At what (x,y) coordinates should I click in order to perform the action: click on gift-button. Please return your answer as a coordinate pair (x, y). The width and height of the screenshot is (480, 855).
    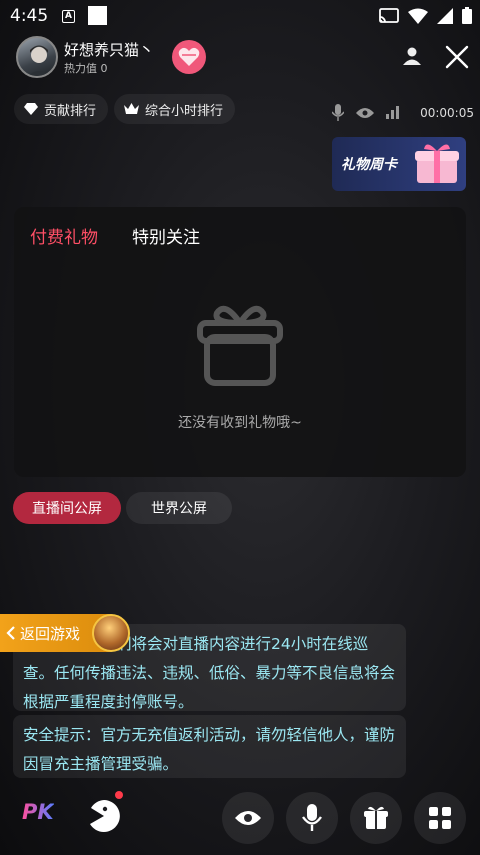
    Looking at the image, I should click on (376, 818).